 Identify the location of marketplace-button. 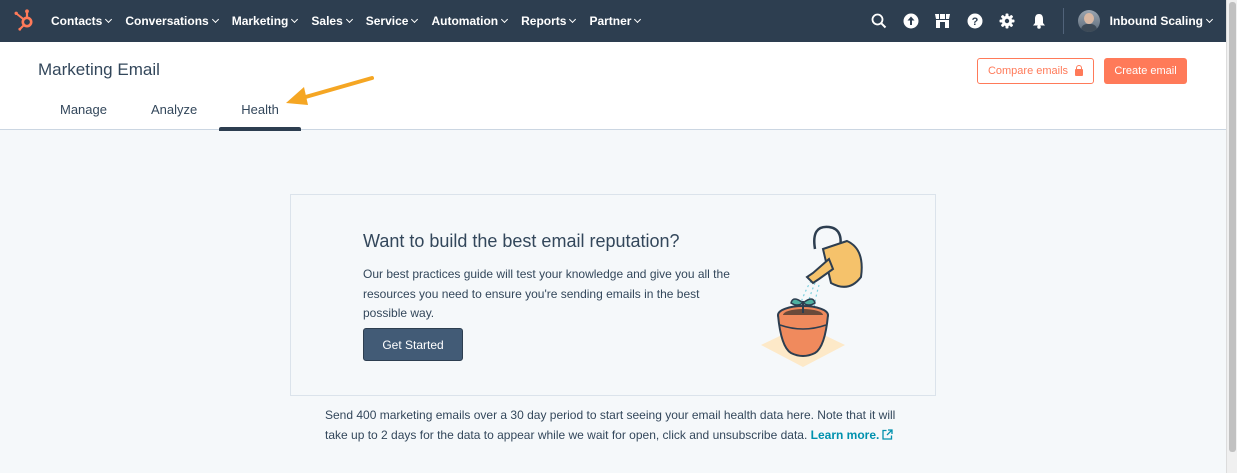
(943, 21).